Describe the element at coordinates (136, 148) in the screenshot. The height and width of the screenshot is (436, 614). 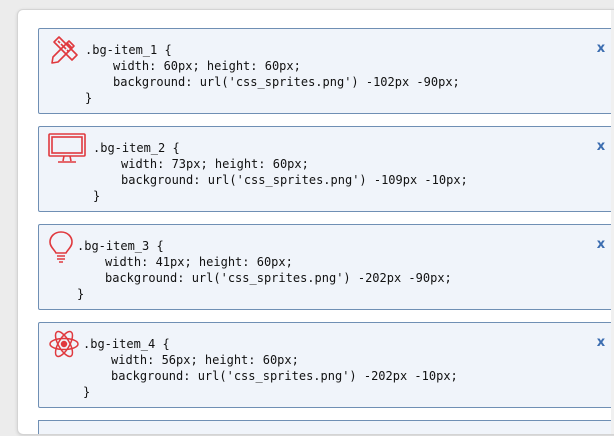
I see `selector-line: .bg-item_2 {` at that location.